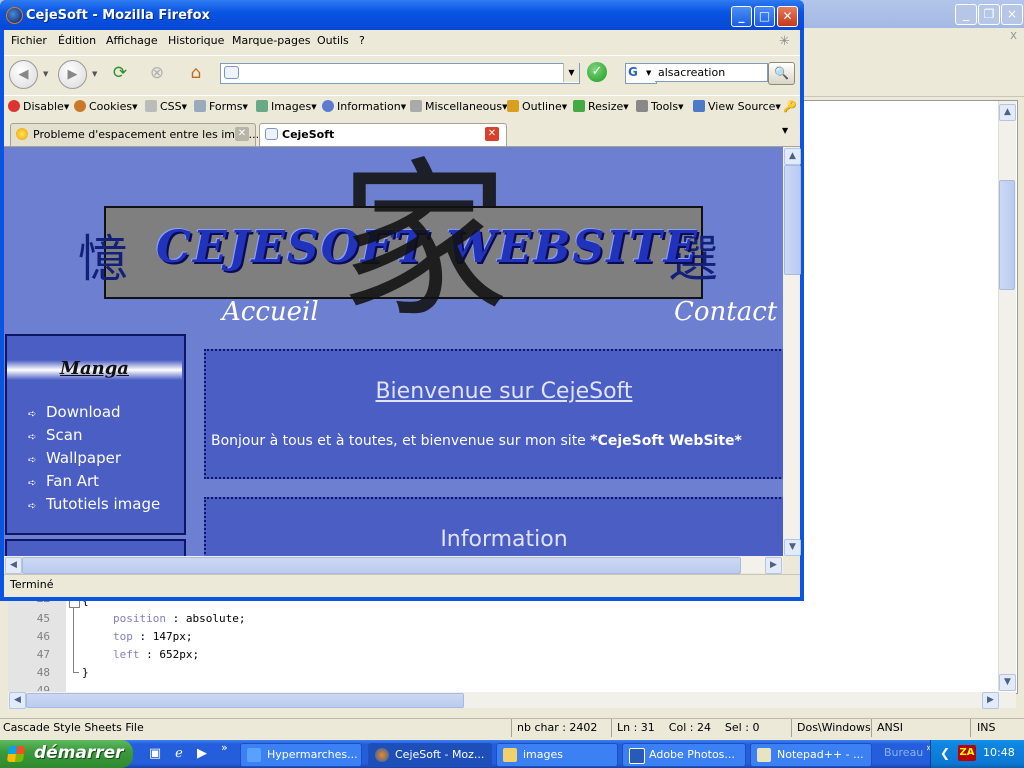 The image size is (1024, 768). I want to click on notepad-hscroll-thumb, so click(245, 700).